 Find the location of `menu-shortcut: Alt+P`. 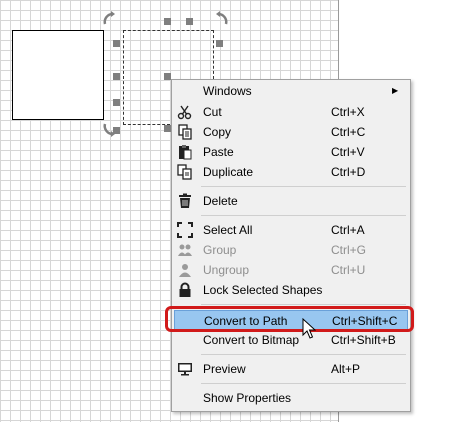

menu-shortcut: Alt+P is located at coordinates (346, 369).